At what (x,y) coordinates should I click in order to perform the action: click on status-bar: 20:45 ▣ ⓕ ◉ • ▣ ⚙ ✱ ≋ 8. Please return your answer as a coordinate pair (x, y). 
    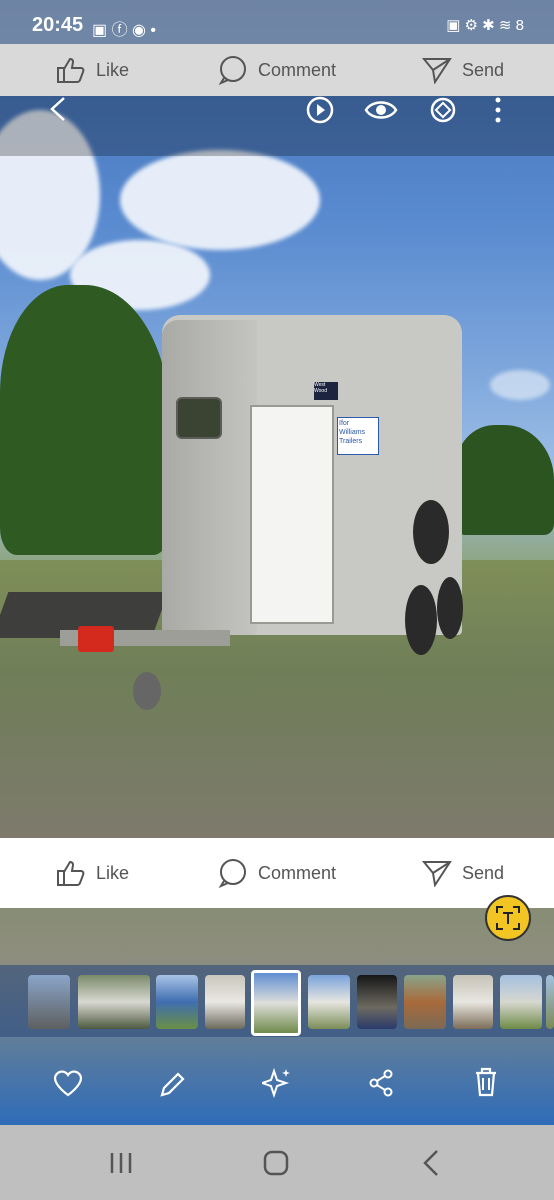
    Looking at the image, I should click on (277, 22).